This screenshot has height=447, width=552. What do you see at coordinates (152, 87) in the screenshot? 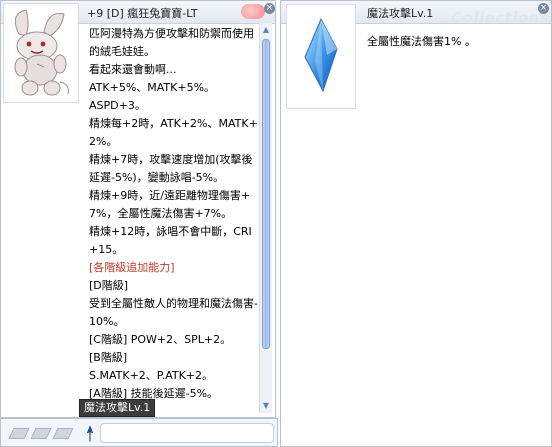
I see `description-line: ATK+5%、MATK+5%。` at bounding box center [152, 87].